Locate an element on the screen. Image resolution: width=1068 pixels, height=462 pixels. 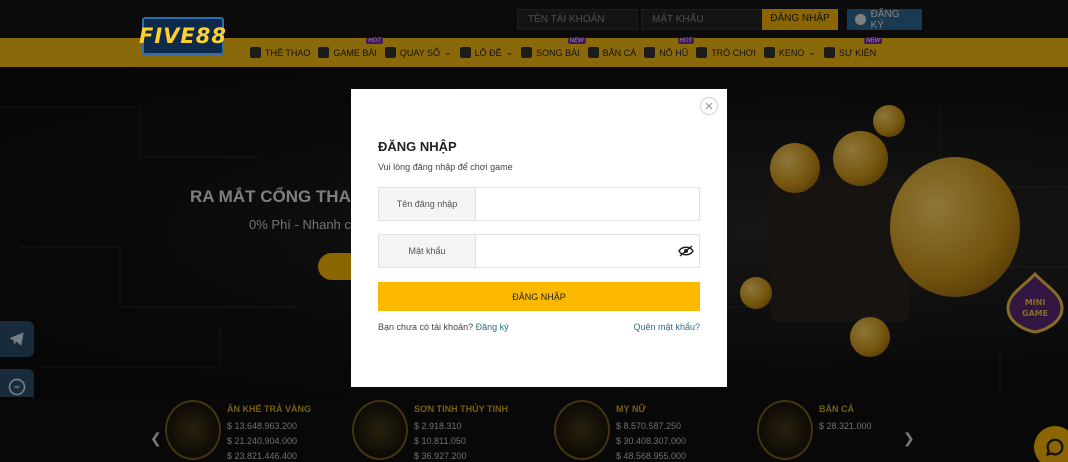
register-prompt: Bạn chưa có tài khoản? Đăng ký is located at coordinates (443, 327).